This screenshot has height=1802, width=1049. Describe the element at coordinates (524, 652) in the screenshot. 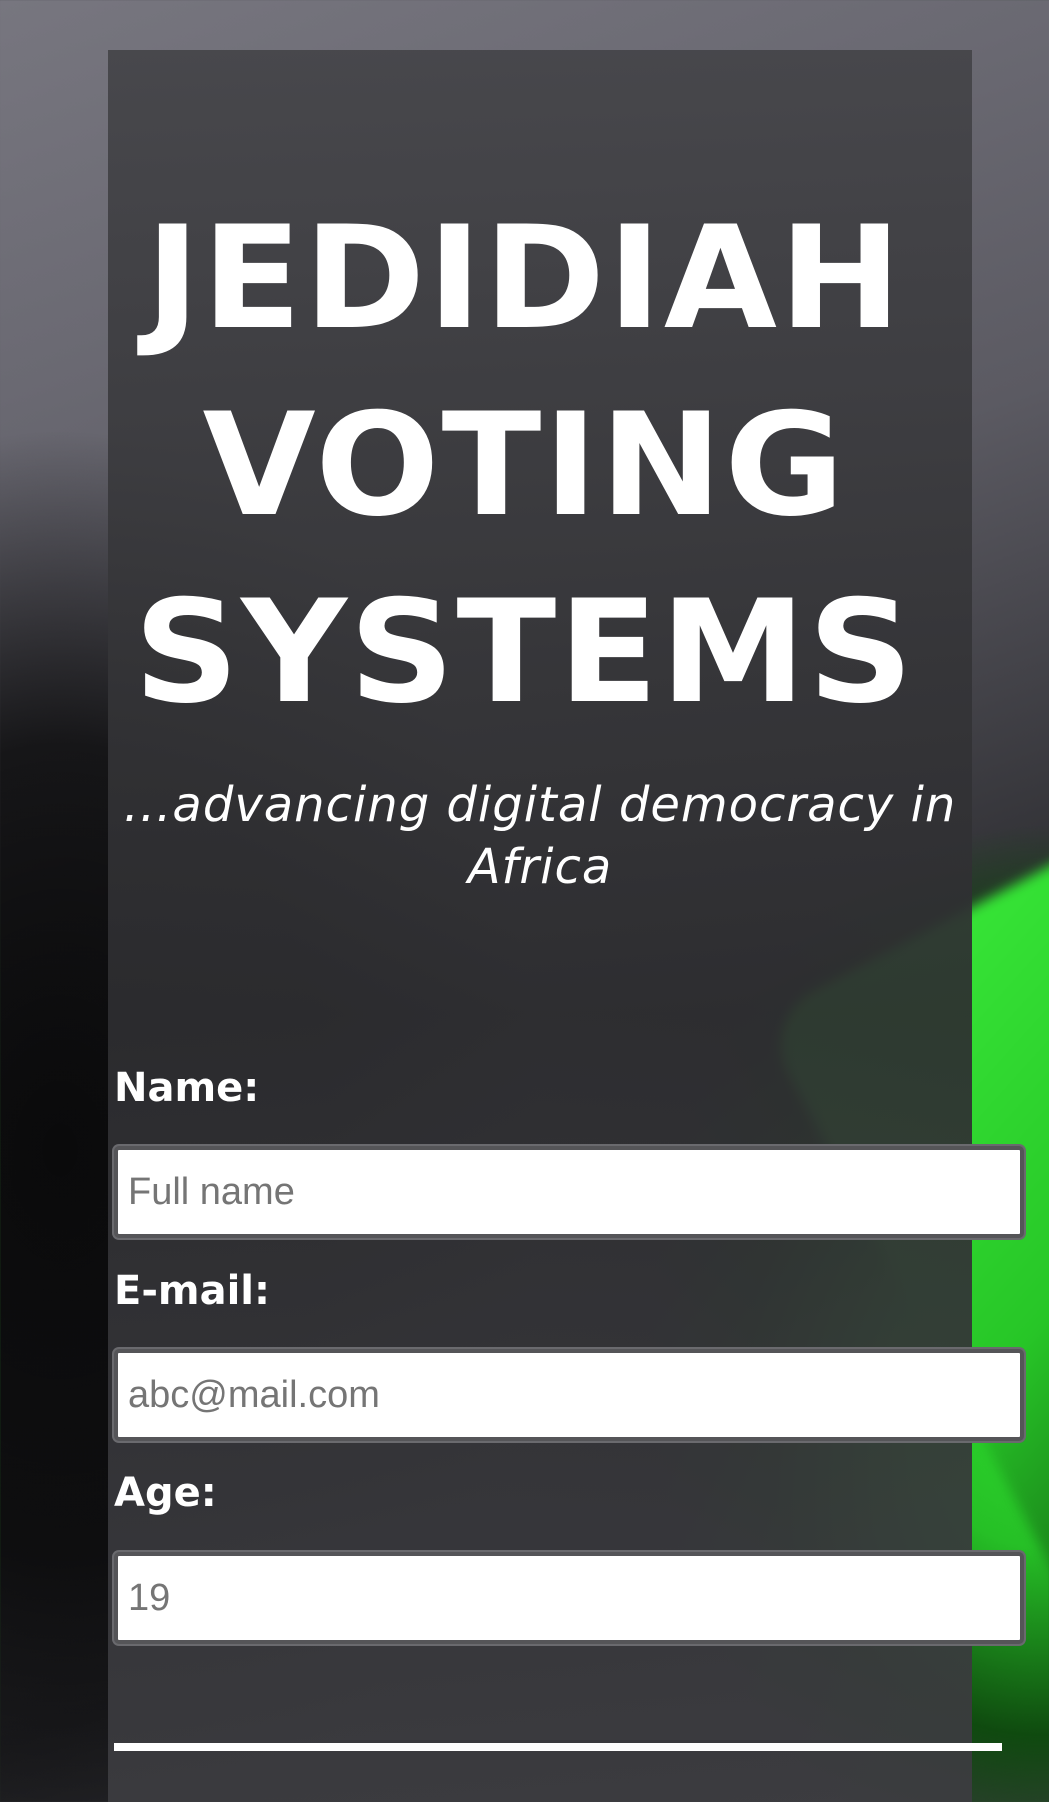

I see `title-line-3: SYSTEMS` at that location.